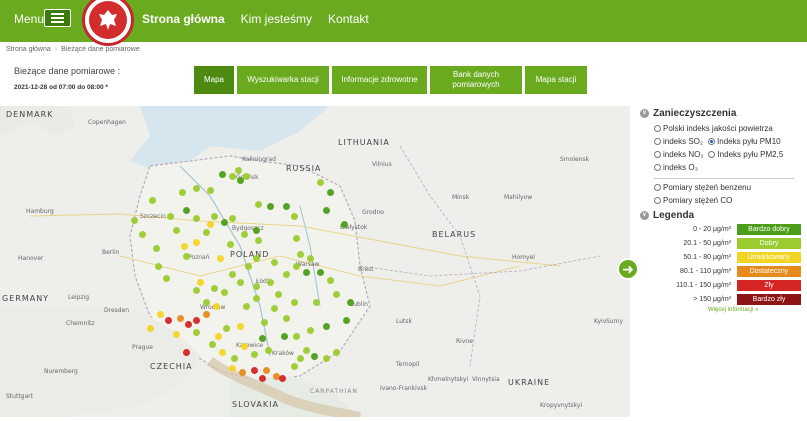 This screenshot has width=807, height=421. I want to click on menu-hamburger-icon, so click(57, 18).